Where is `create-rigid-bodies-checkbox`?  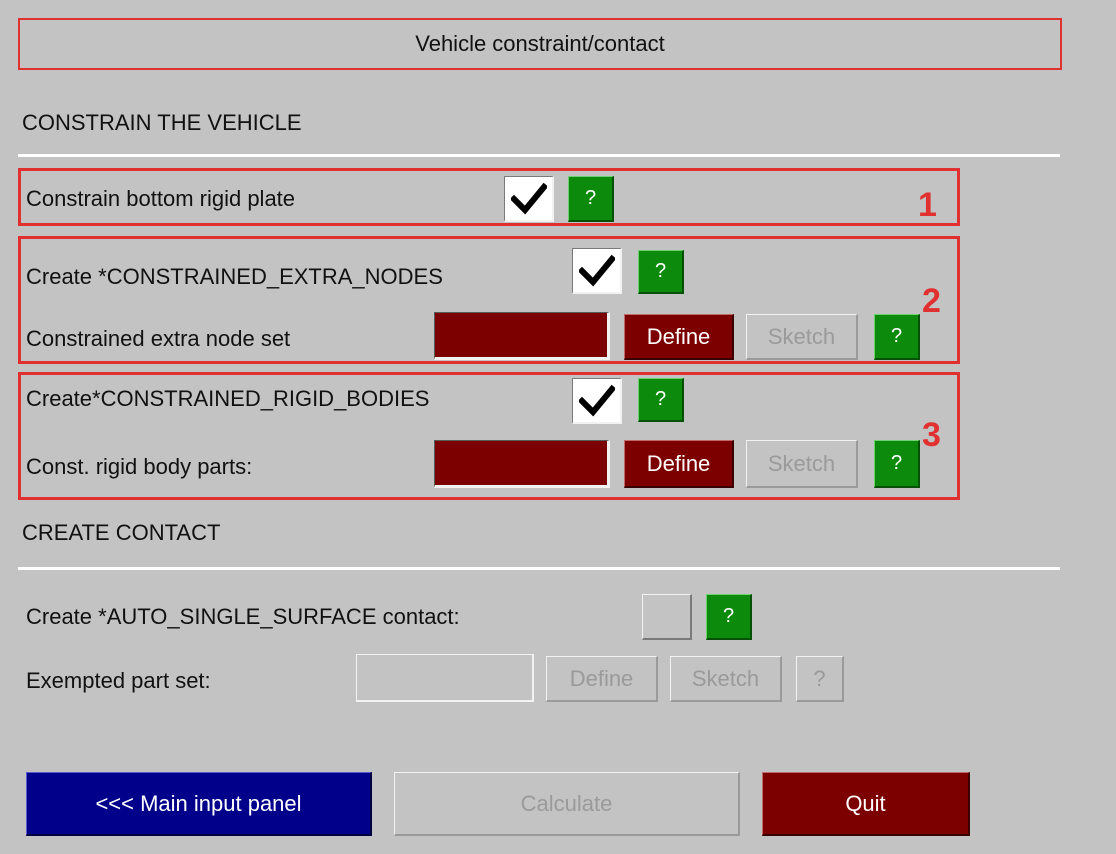
create-rigid-bodies-checkbox is located at coordinates (597, 401).